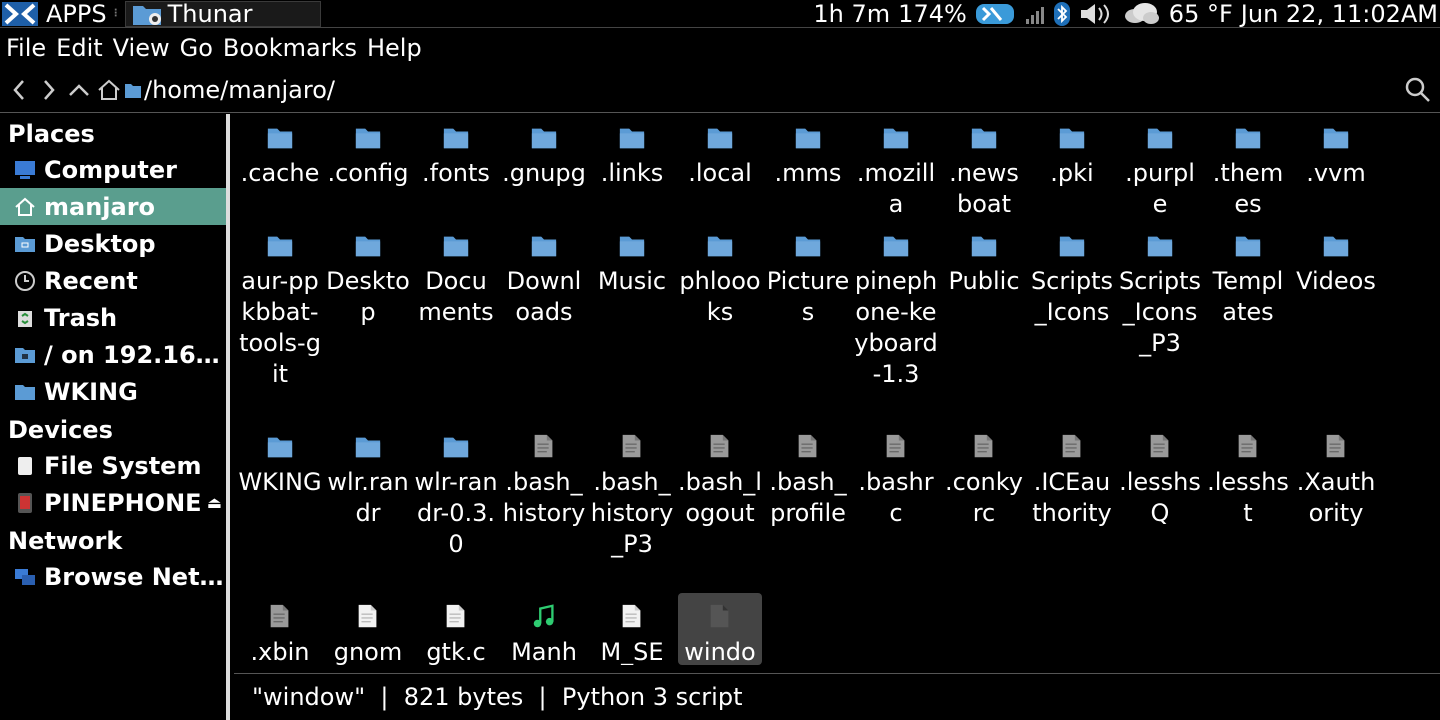 The image size is (1440, 720). I want to click on file-item: .mms, so click(808, 151).